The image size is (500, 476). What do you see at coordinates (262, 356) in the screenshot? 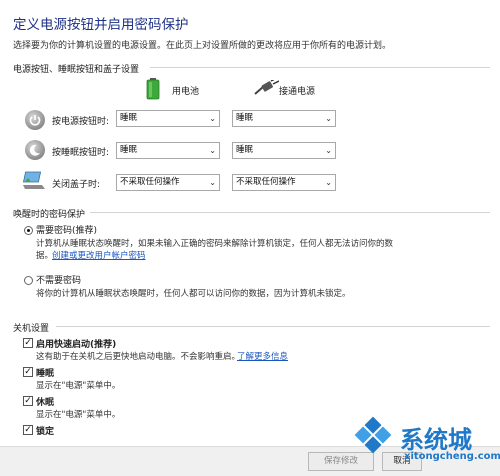
I see `learn-more-link: 了解更多信息` at bounding box center [262, 356].